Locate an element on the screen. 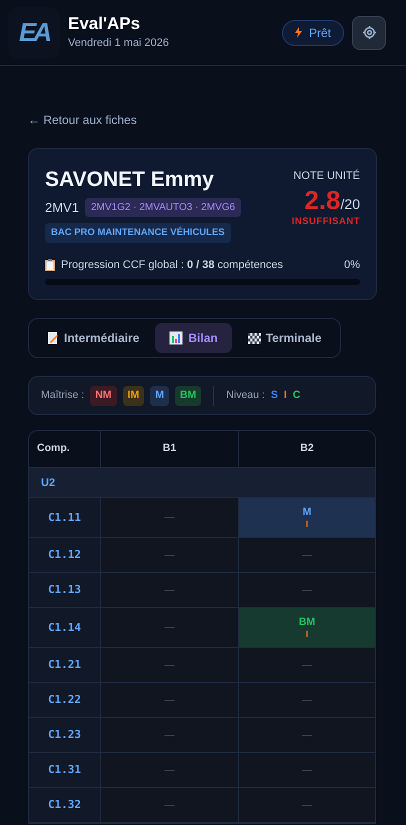  competency-cell: C1.13 is located at coordinates (64, 590).